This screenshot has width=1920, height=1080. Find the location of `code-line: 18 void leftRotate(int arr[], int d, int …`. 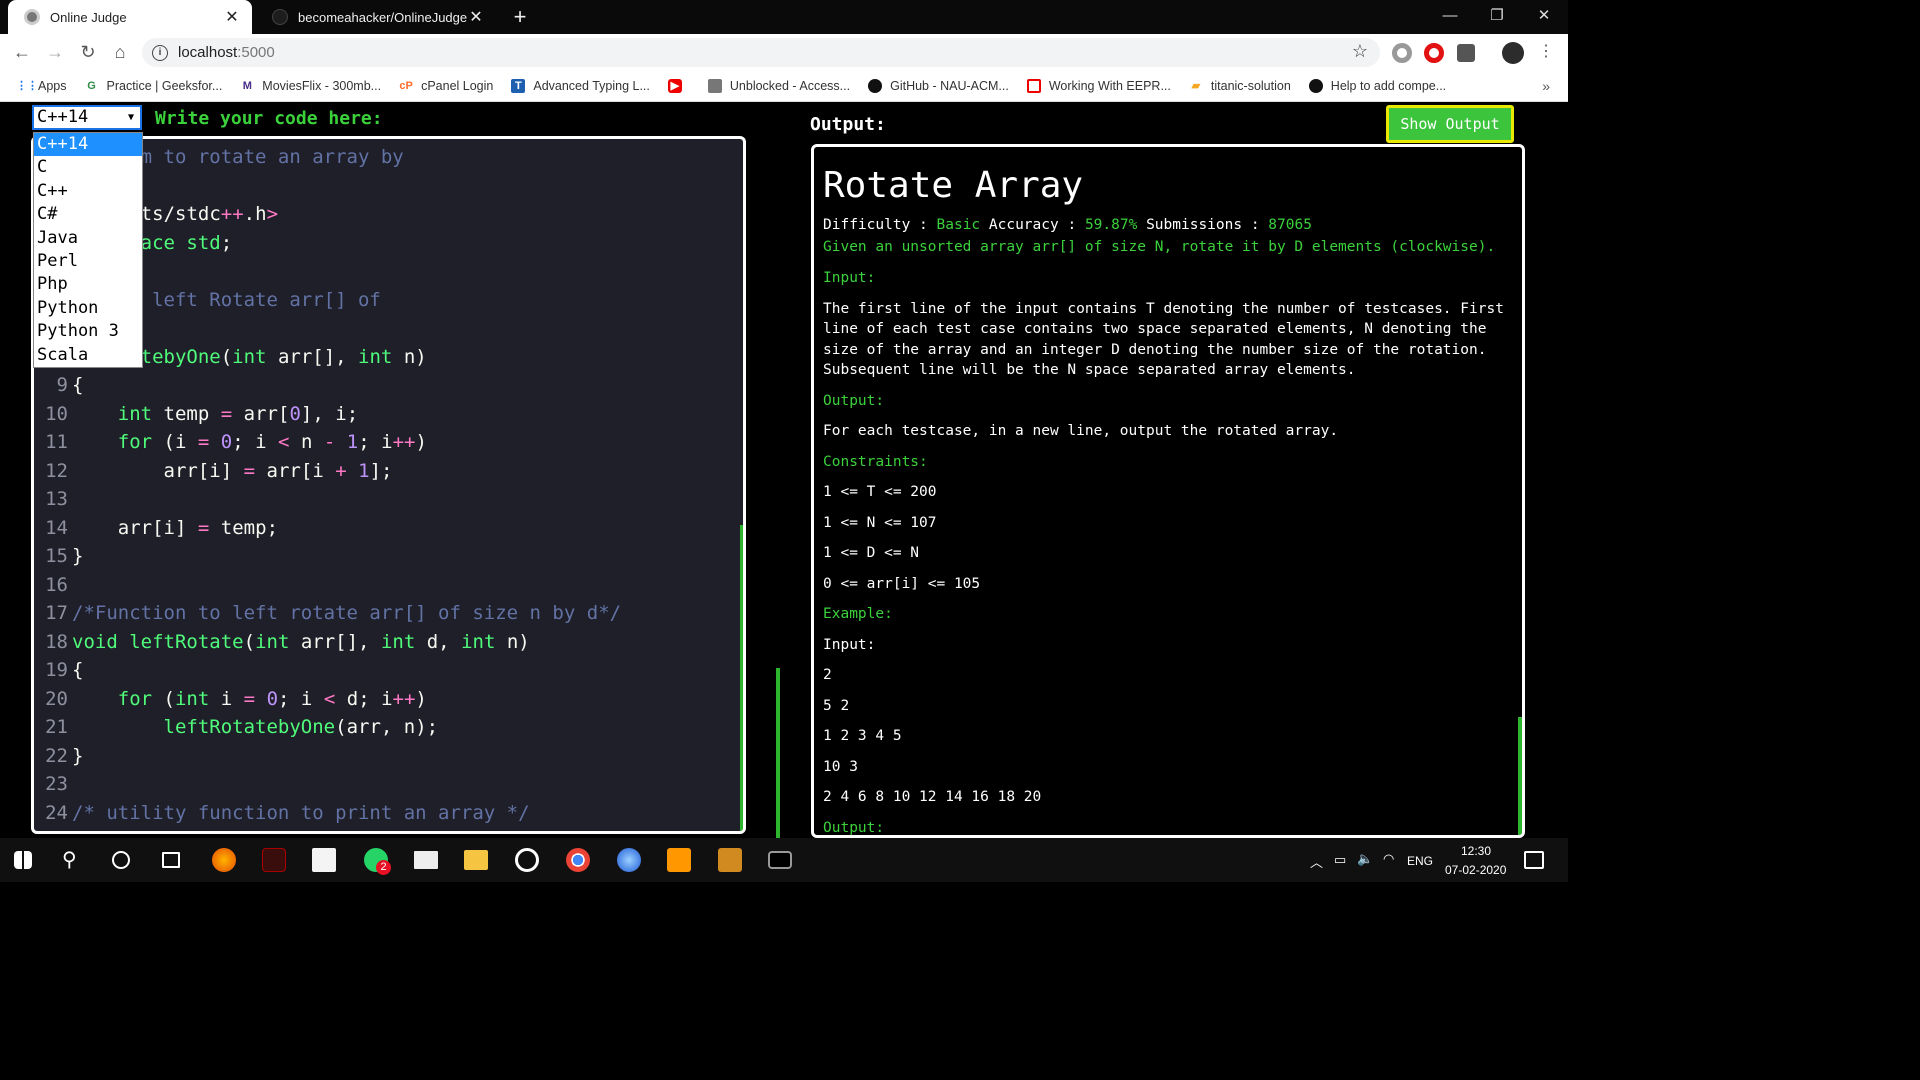

code-line: 18 void leftRotate(int arr[], int d, int … is located at coordinates (384, 642).